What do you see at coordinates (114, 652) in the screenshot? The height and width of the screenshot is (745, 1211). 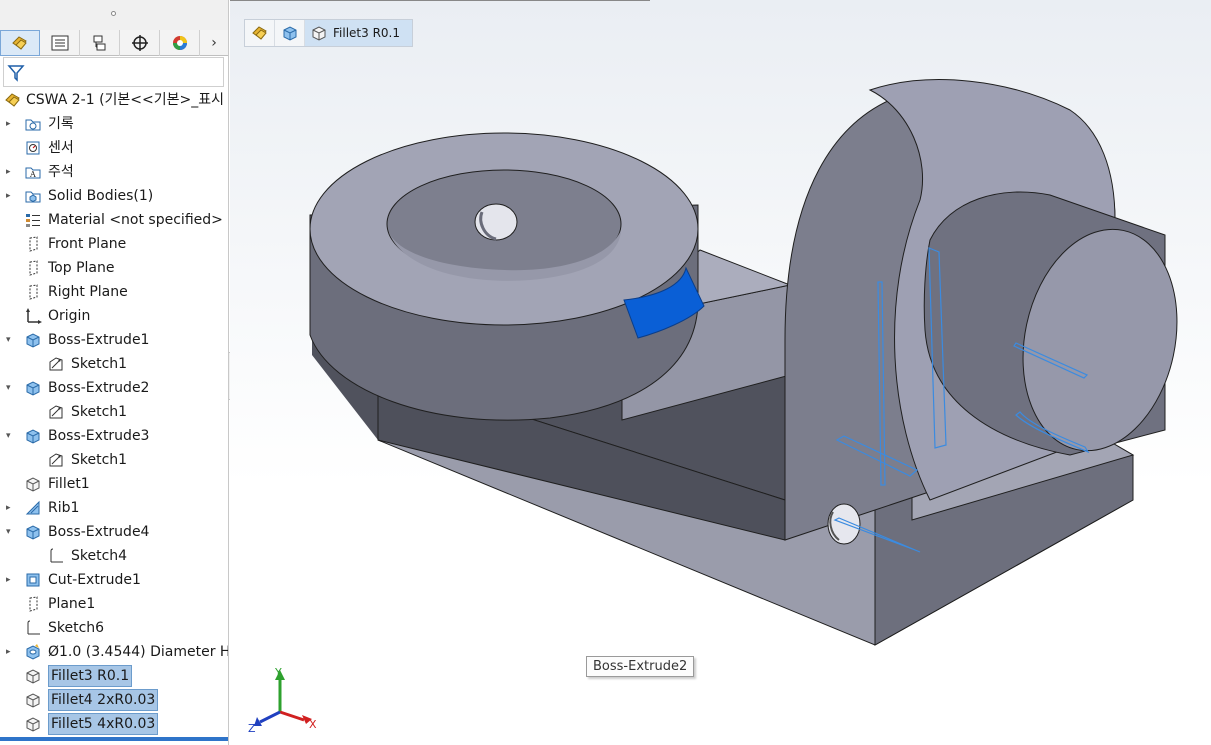 I see `tree-item-1-0-3-4544-diameter-hole1: ▸ Ø1.0 (3.4544) Diameter Hole1` at bounding box center [114, 652].